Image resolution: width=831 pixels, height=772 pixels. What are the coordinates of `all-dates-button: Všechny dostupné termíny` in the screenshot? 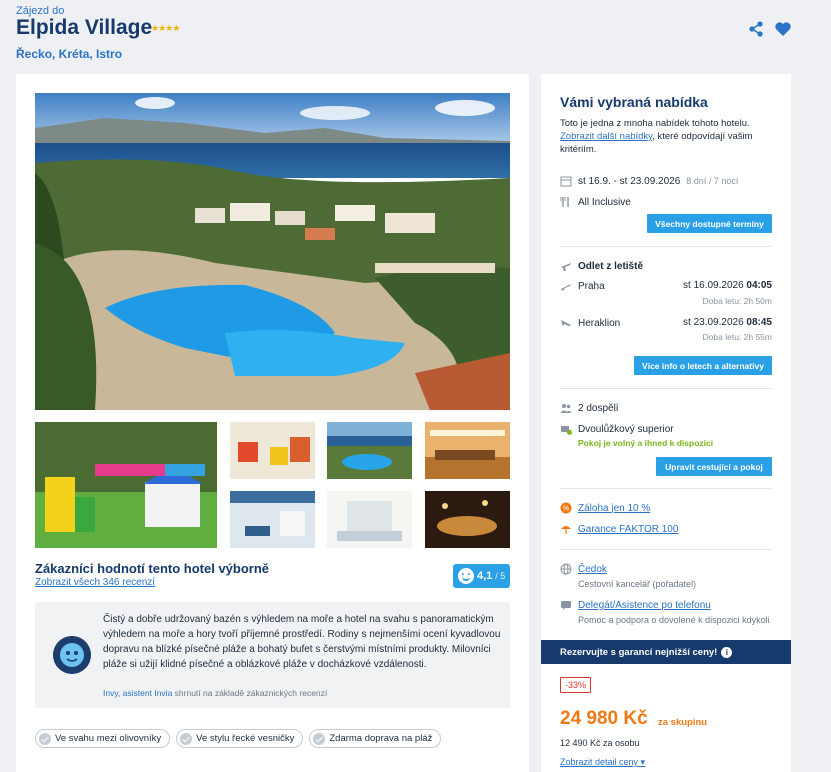 It's located at (709, 223).